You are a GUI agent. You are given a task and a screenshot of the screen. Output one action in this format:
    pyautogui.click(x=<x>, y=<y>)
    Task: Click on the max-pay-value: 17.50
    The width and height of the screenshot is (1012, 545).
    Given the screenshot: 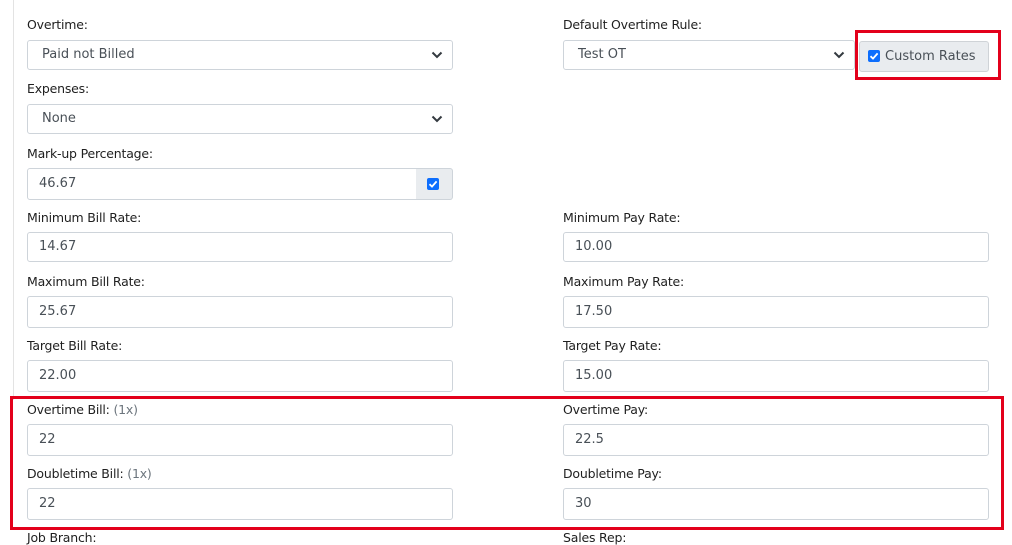 What is the action you would take?
    pyautogui.click(x=594, y=311)
    